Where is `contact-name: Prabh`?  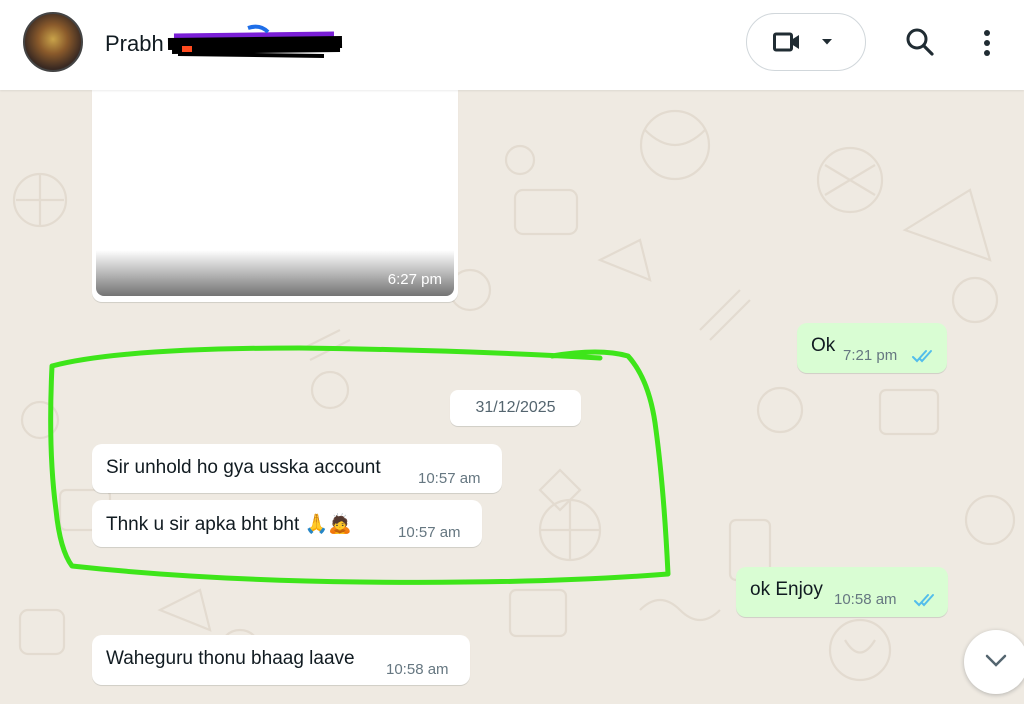 contact-name: Prabh is located at coordinates (134, 44).